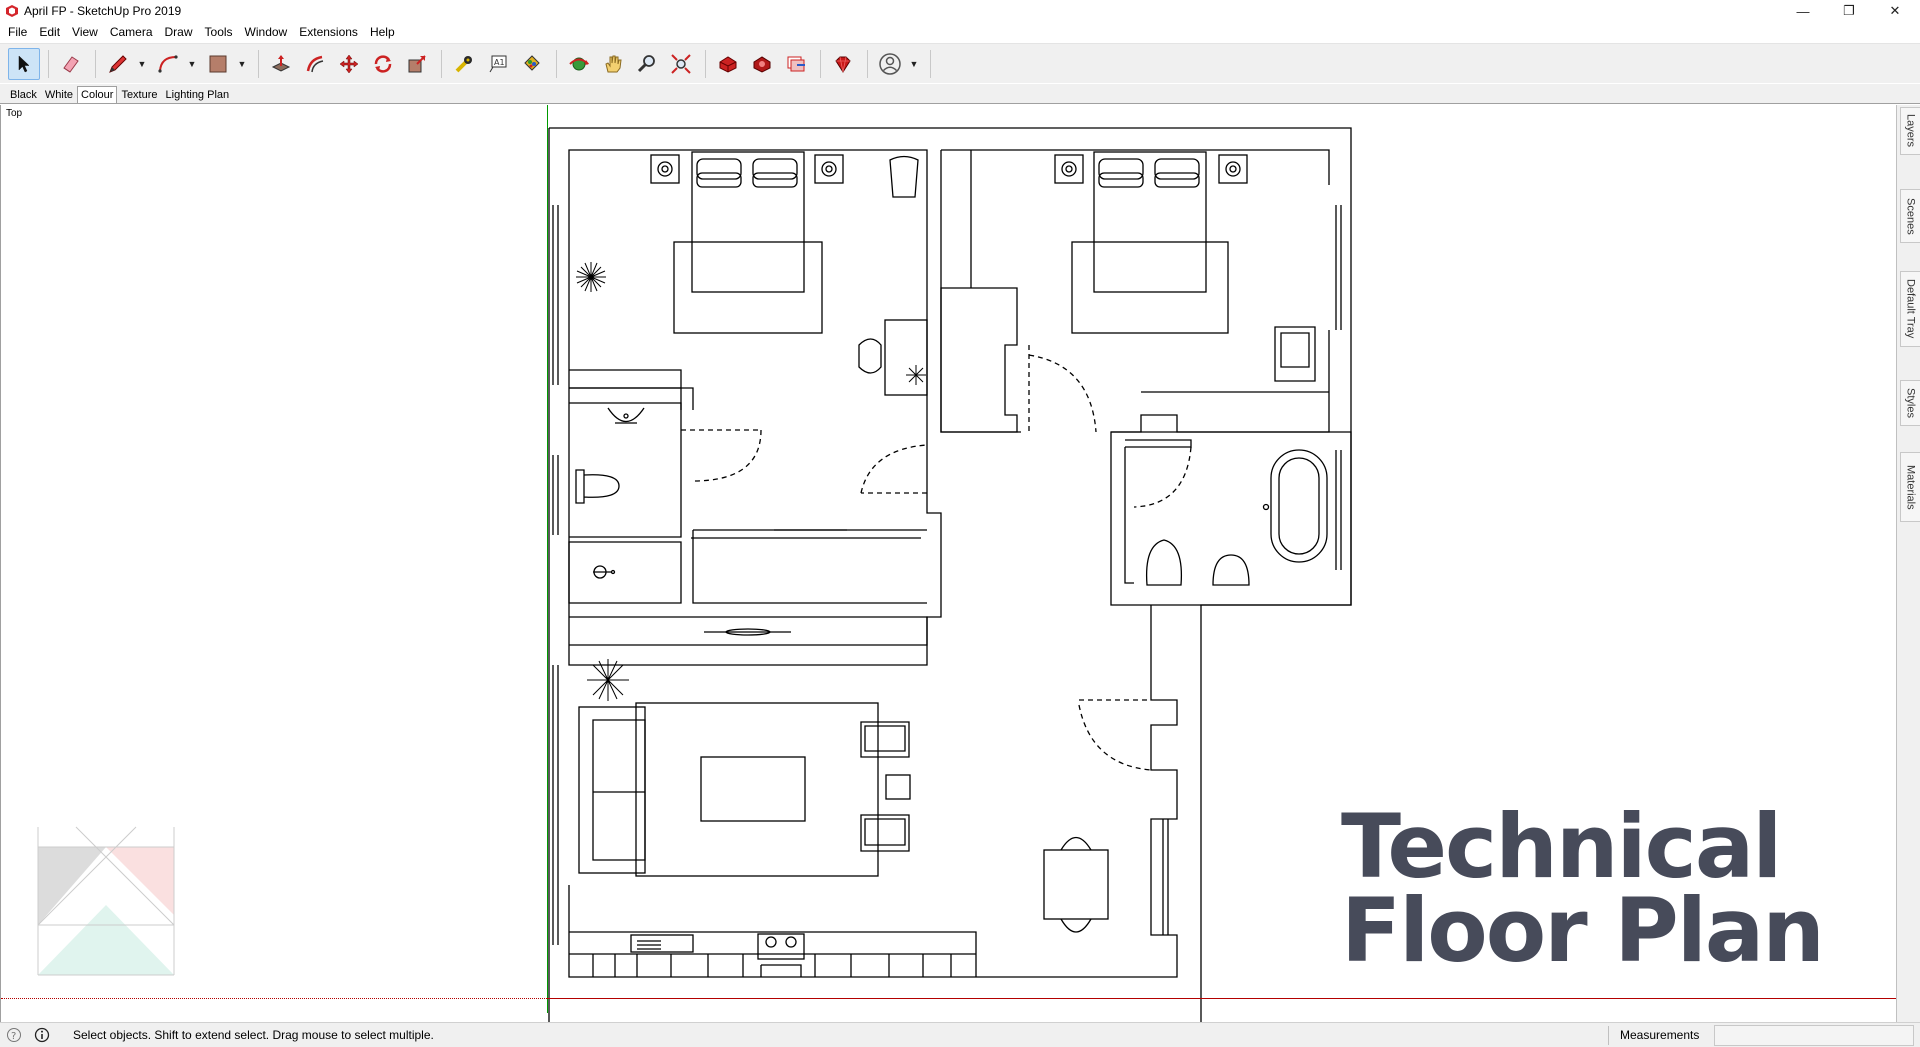  What do you see at coordinates (383, 64) in the screenshot?
I see `rotate-tool-button` at bounding box center [383, 64].